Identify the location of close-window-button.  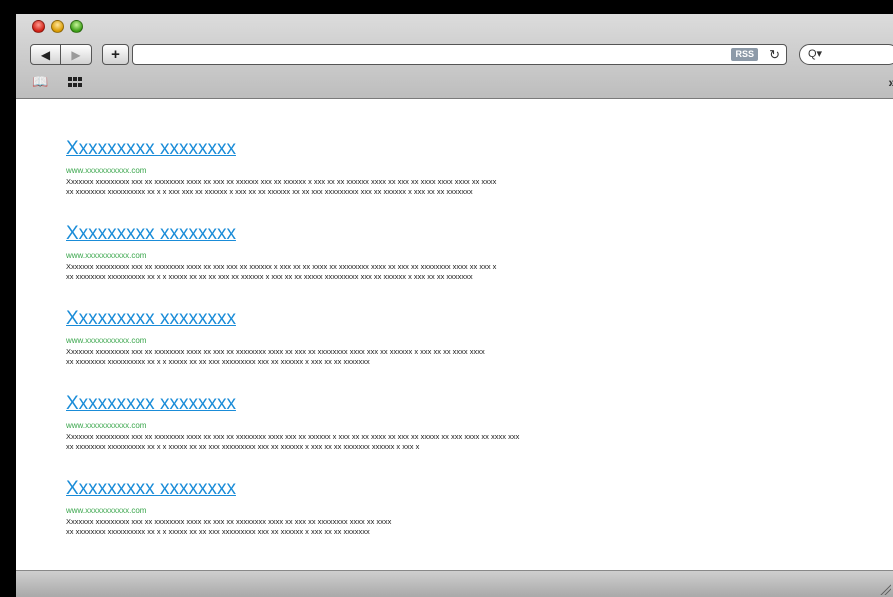
(38, 26).